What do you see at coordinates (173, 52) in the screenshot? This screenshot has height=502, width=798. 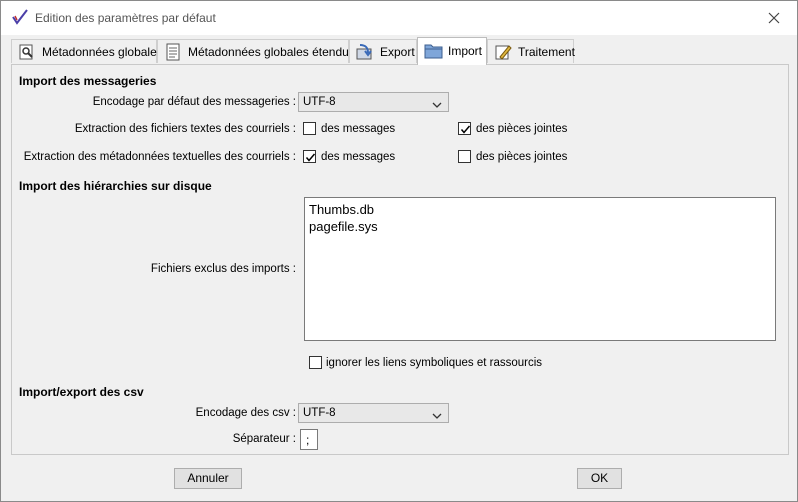 I see `document-lines-icon` at bounding box center [173, 52].